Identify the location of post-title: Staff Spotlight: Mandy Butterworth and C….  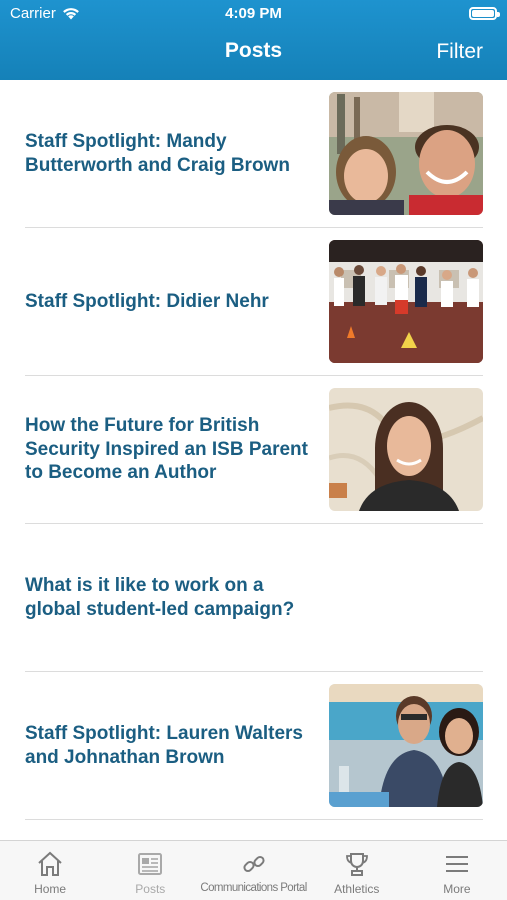
(157, 153).